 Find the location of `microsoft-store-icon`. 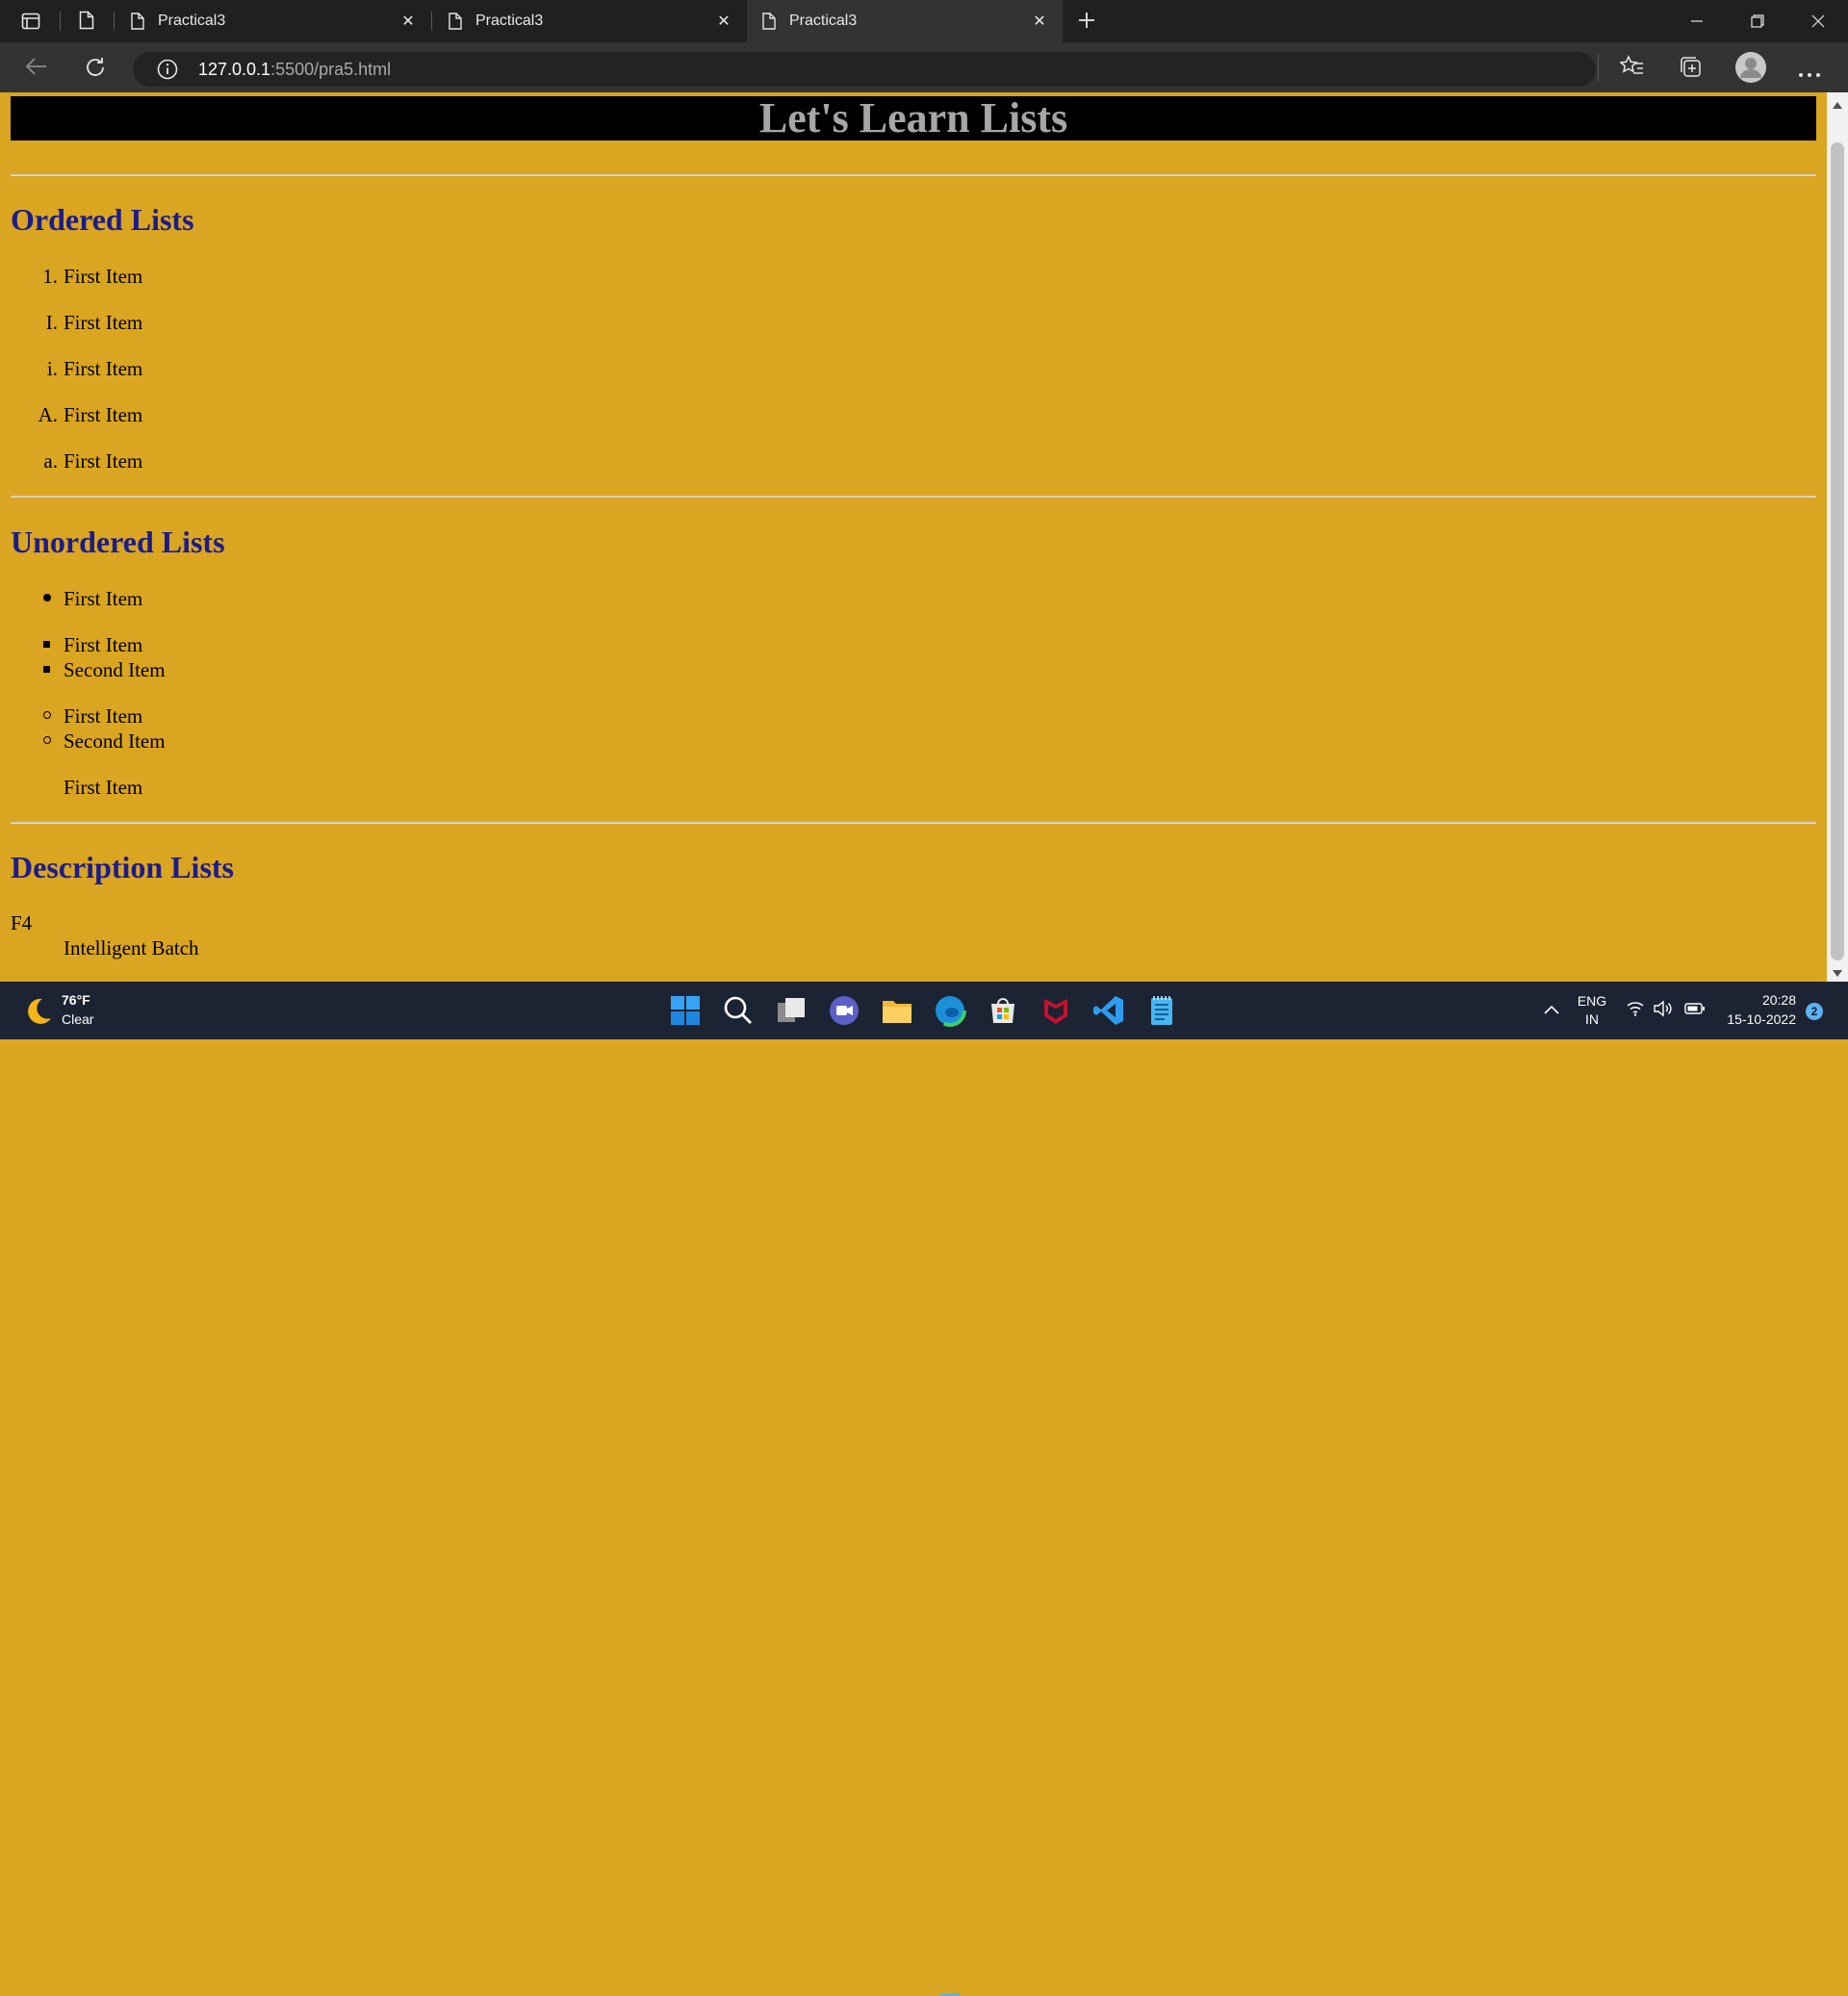

microsoft-store-icon is located at coordinates (1003, 1010).